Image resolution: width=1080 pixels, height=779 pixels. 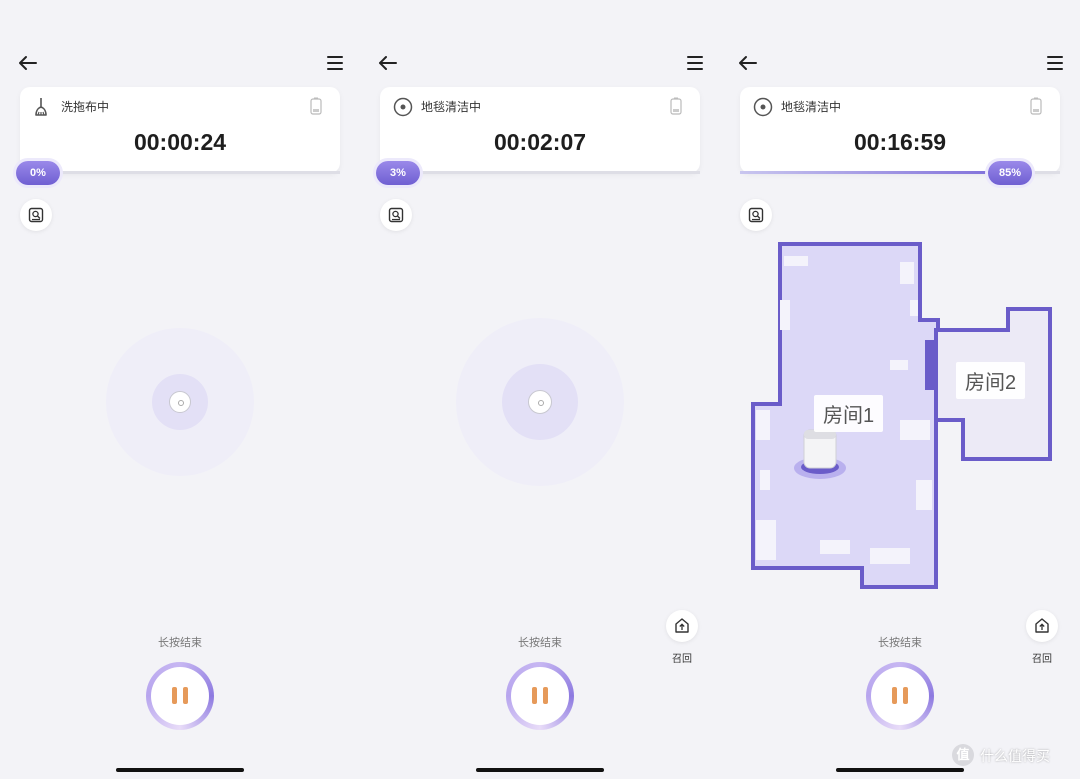 I want to click on status-card: 地毯清洁中 00:02:07, so click(x=540, y=130).